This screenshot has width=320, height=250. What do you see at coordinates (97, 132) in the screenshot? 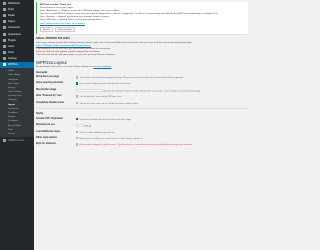
I see `row-description: Tick to enable additional grid classes.` at bounding box center [97, 132].